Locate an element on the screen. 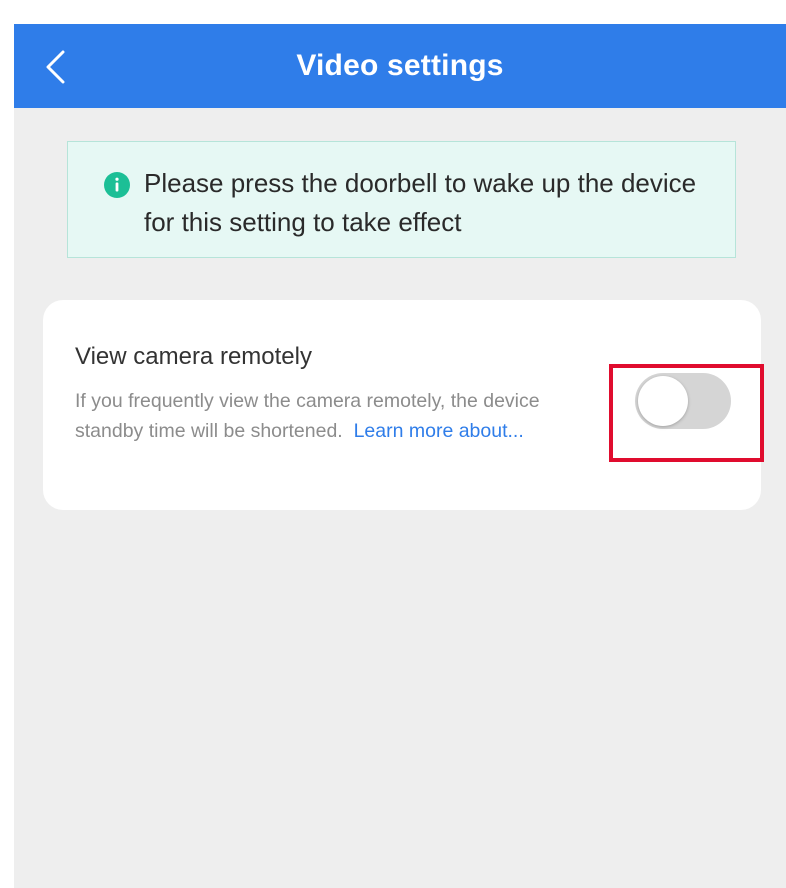 Image resolution: width=786 pixels, height=888 pixels. header-bar: Video settings is located at coordinates (400, 66).